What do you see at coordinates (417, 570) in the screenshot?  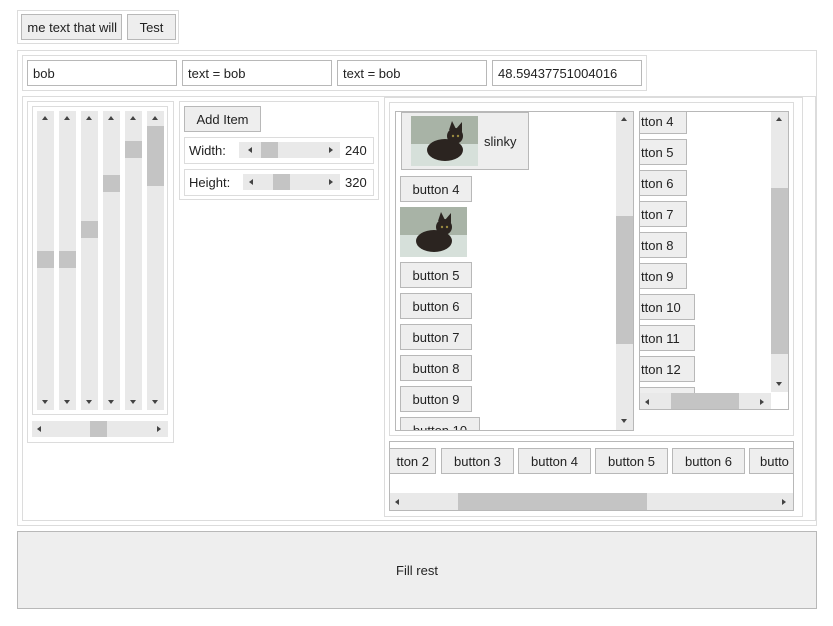 I see `fill-rest-button: Fill rest` at bounding box center [417, 570].